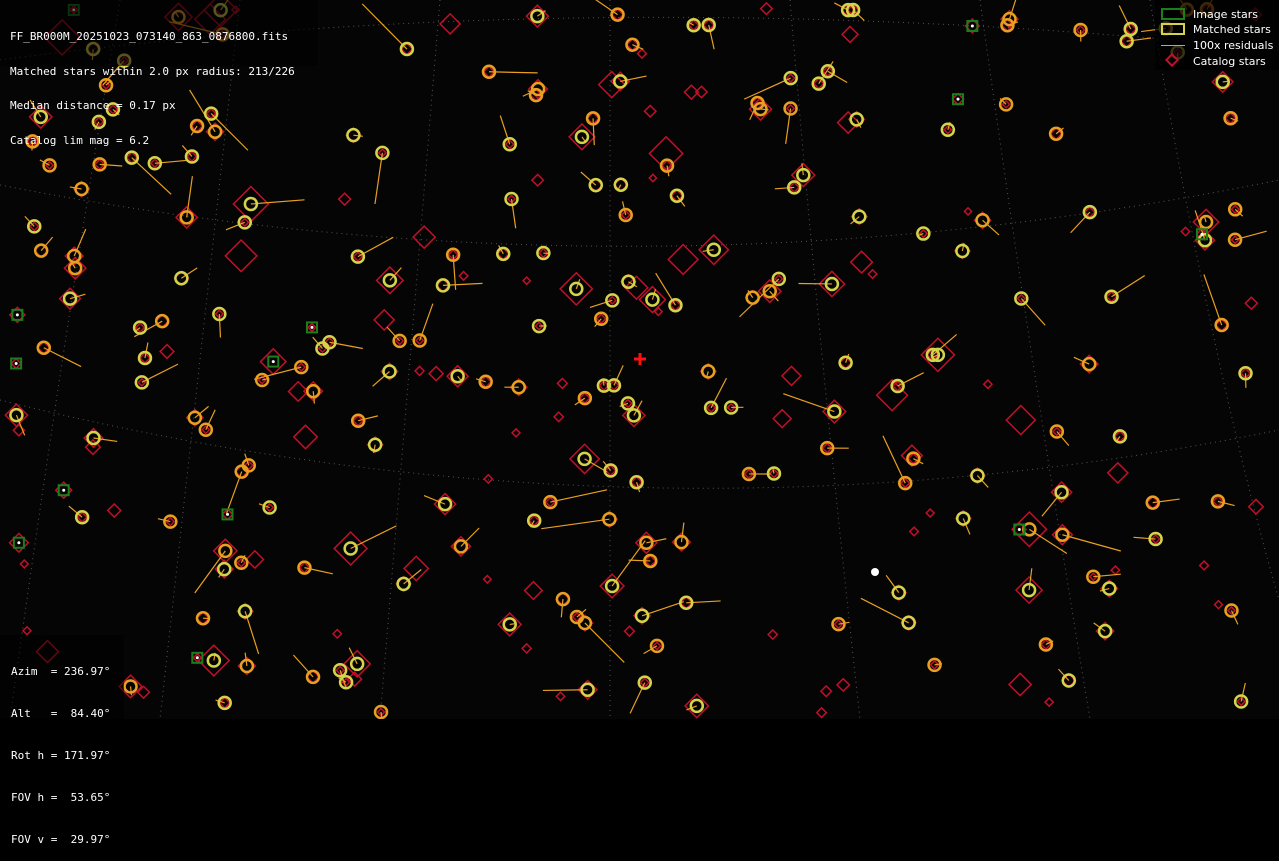  Describe the element at coordinates (640, 560) in the screenshot. I see `residual-line` at that location.